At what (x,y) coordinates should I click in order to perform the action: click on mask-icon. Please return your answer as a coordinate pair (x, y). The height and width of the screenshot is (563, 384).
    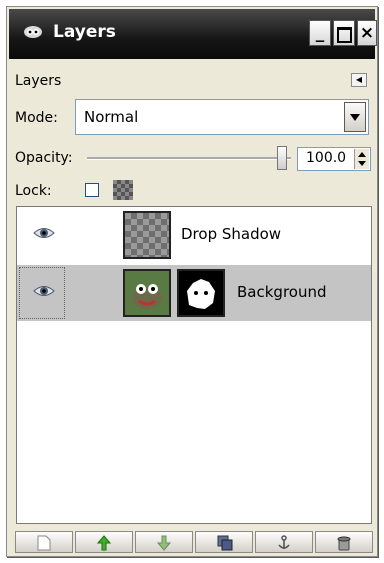
    Looking at the image, I should click on (201, 293).